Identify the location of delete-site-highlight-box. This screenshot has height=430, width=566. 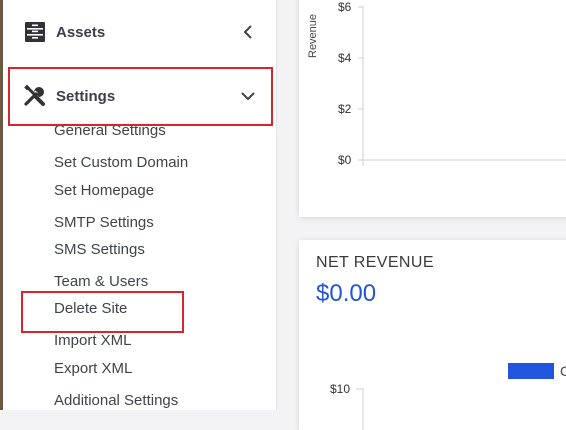
(102, 312).